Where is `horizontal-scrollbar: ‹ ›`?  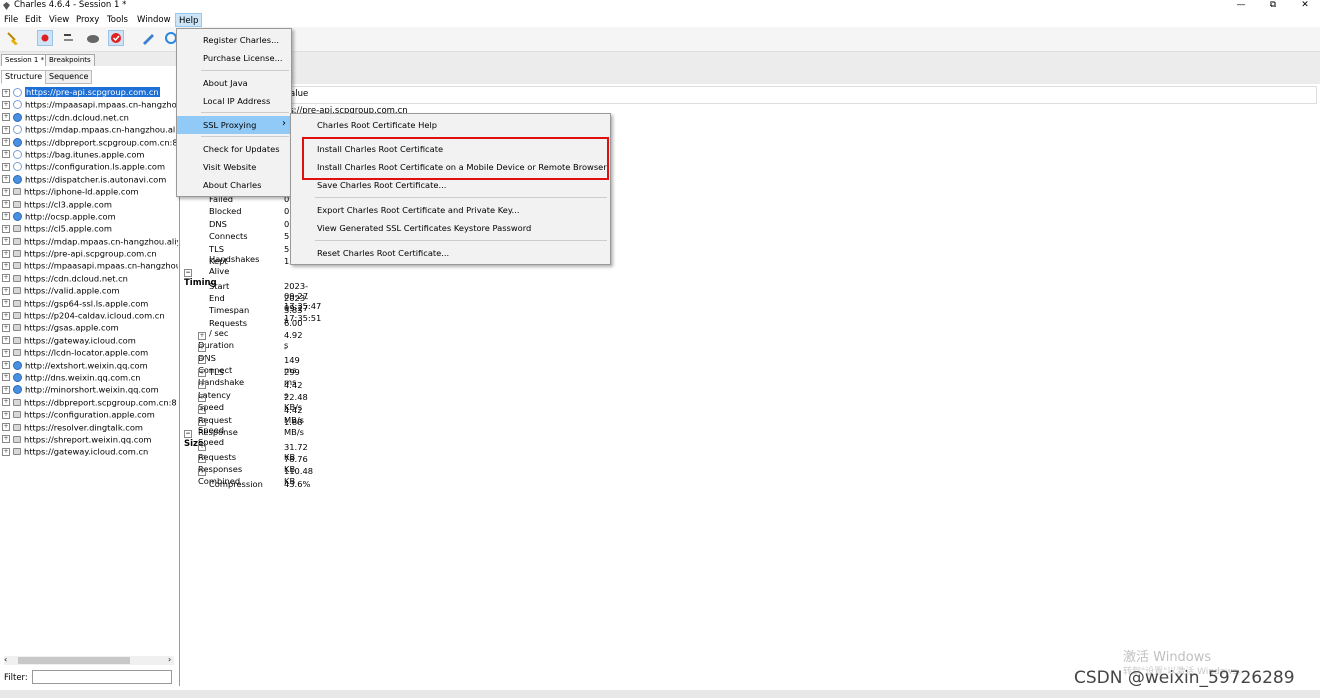
horizontal-scrollbar: ‹ › is located at coordinates (89, 660).